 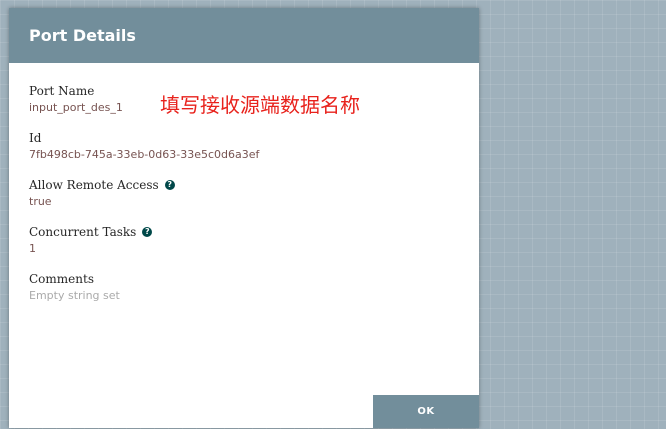 What do you see at coordinates (244, 287) in the screenshot?
I see `field-comments: Comments Empty string set` at bounding box center [244, 287].